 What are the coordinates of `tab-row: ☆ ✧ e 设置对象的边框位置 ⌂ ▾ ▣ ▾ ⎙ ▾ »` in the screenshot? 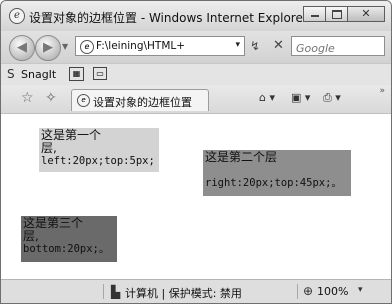 It's located at (196, 99).